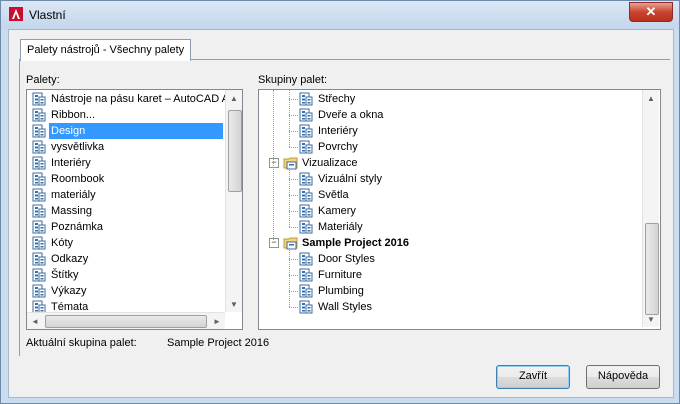 This screenshot has height=404, width=680. What do you see at coordinates (217, 321) in the screenshot?
I see `scroll-right-icon: ►` at bounding box center [217, 321].